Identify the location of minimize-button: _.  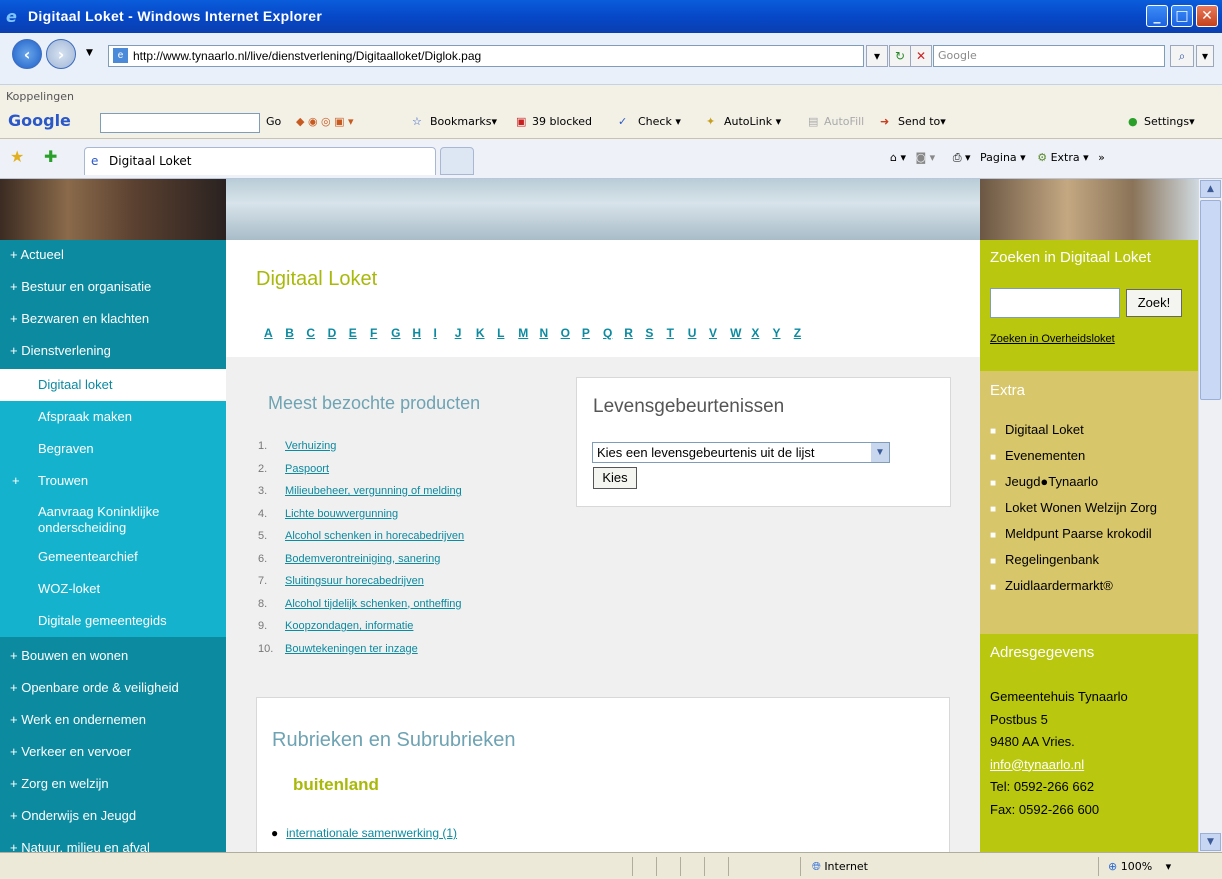
(1157, 16).